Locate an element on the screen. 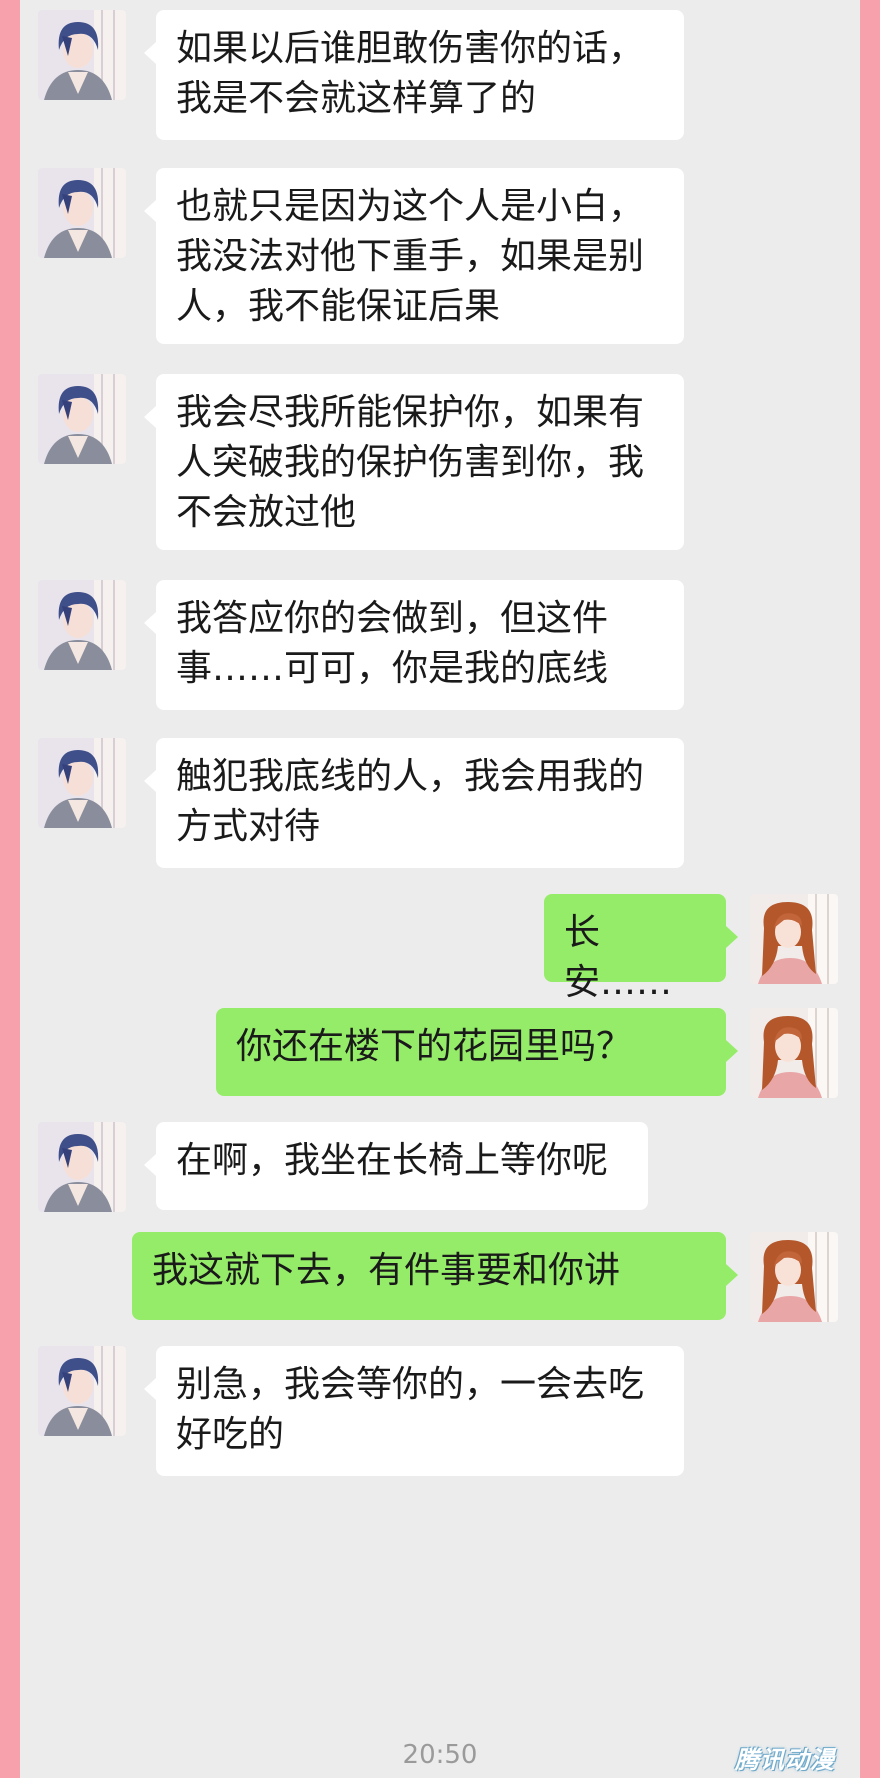  message-bubble: 别急，我会等你的，一会去吃 好吃的 is located at coordinates (414, 1411).